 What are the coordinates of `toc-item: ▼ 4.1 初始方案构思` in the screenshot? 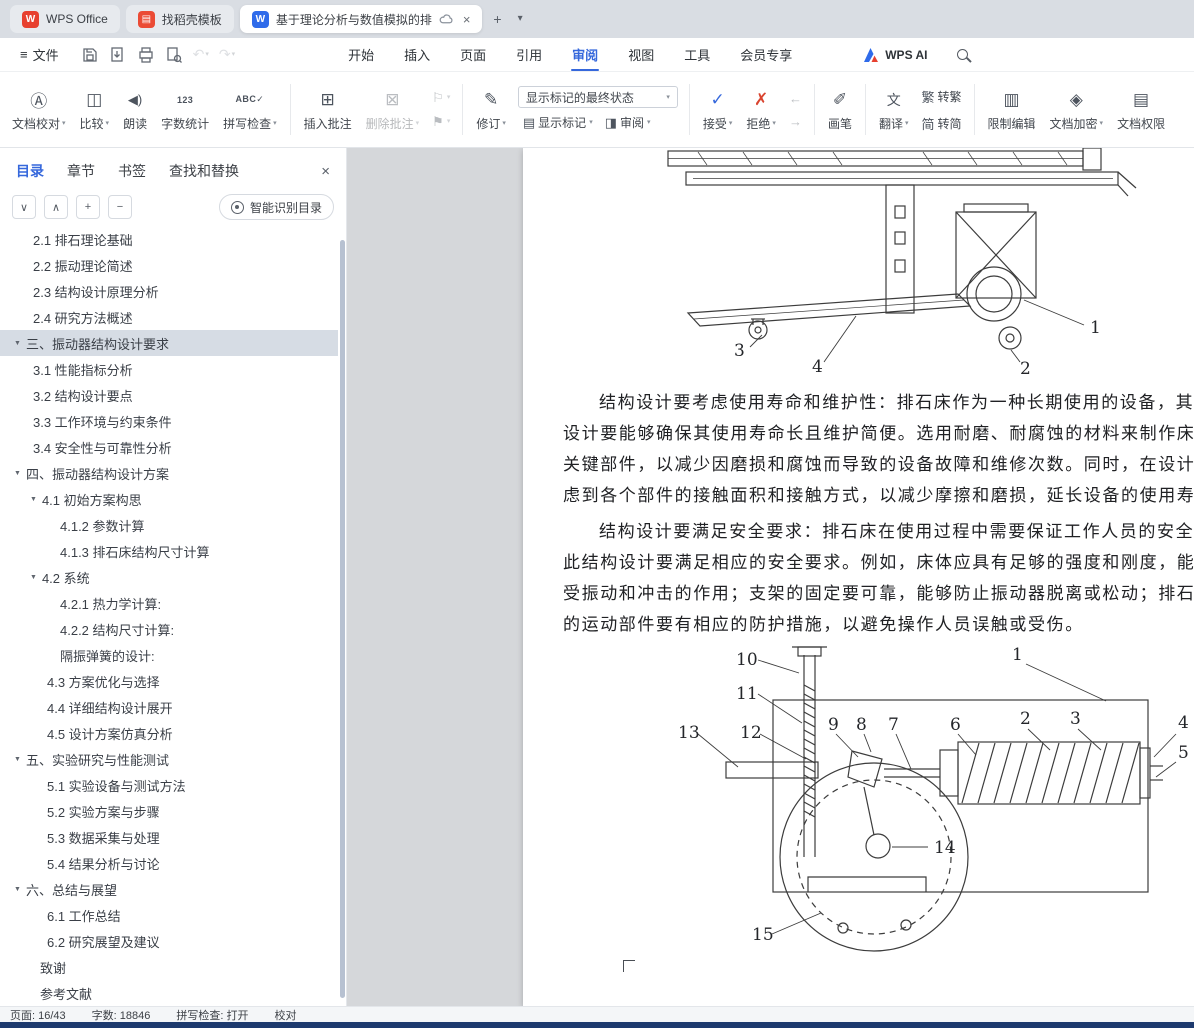 It's located at (169, 499).